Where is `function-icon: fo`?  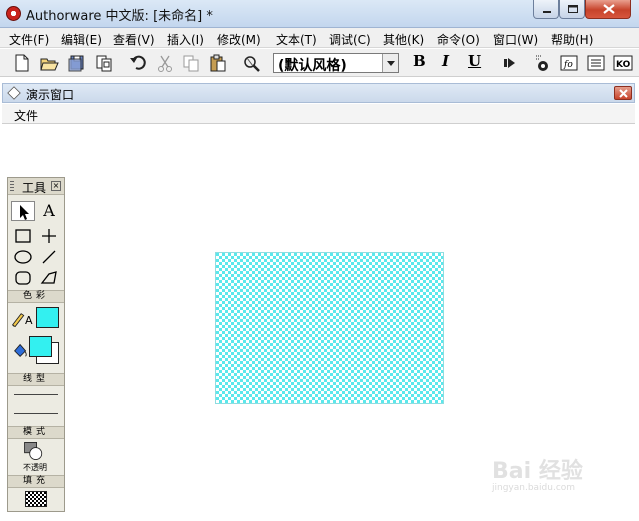 function-icon: fo is located at coordinates (569, 63).